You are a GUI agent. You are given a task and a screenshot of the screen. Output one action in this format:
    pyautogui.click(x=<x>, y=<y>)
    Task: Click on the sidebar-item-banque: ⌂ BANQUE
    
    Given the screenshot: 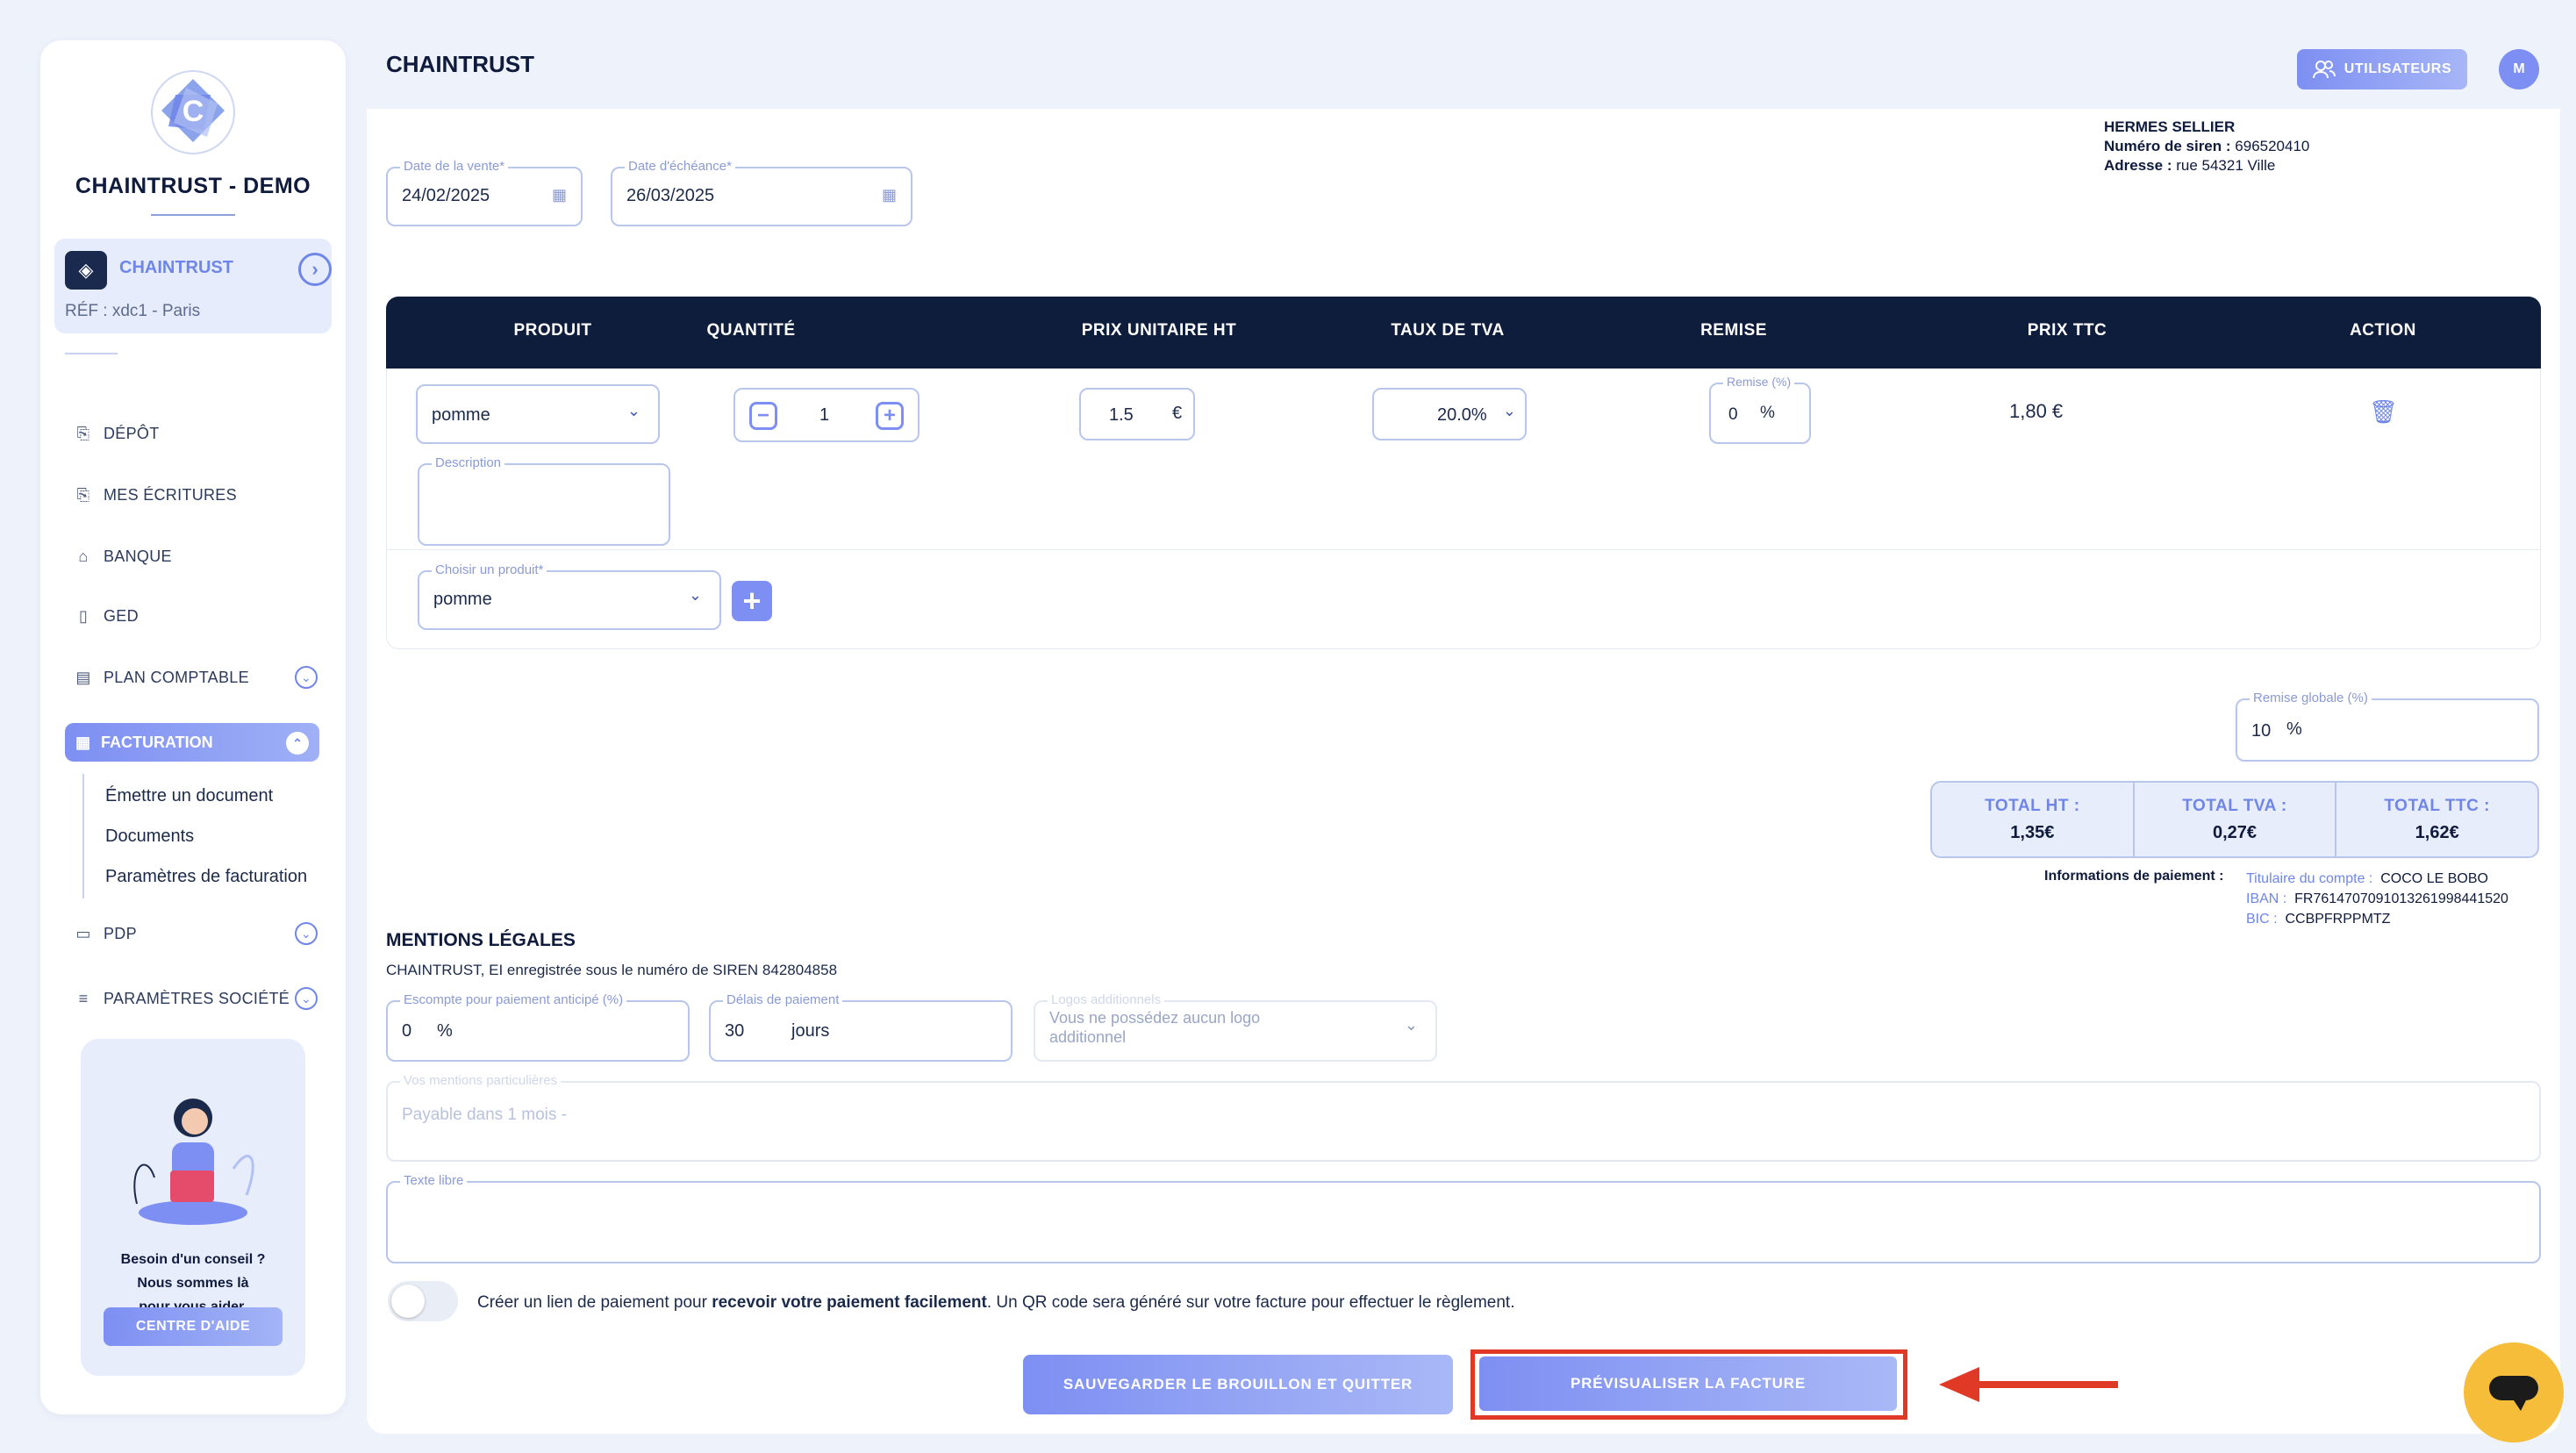 What is the action you would take?
    pyautogui.click(x=201, y=556)
    